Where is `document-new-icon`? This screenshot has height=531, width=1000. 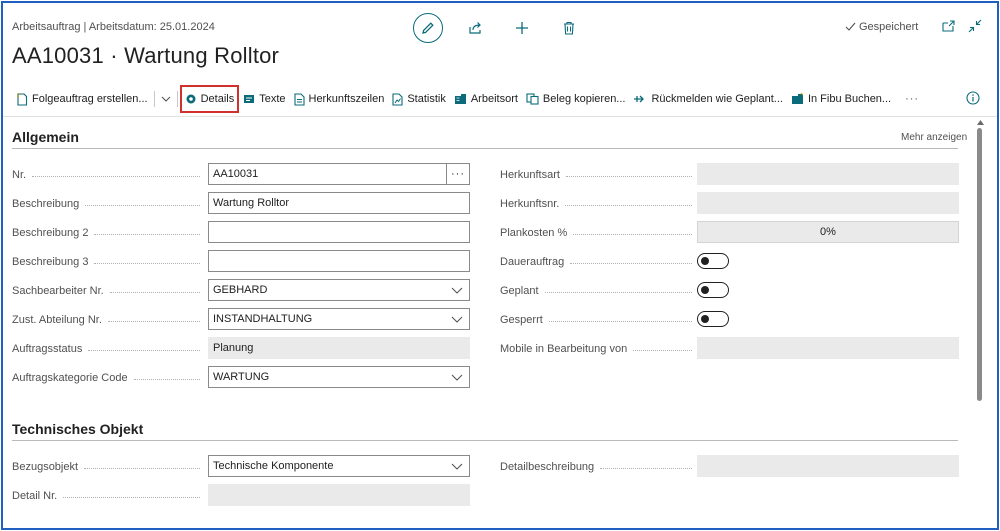
document-new-icon is located at coordinates (22, 99).